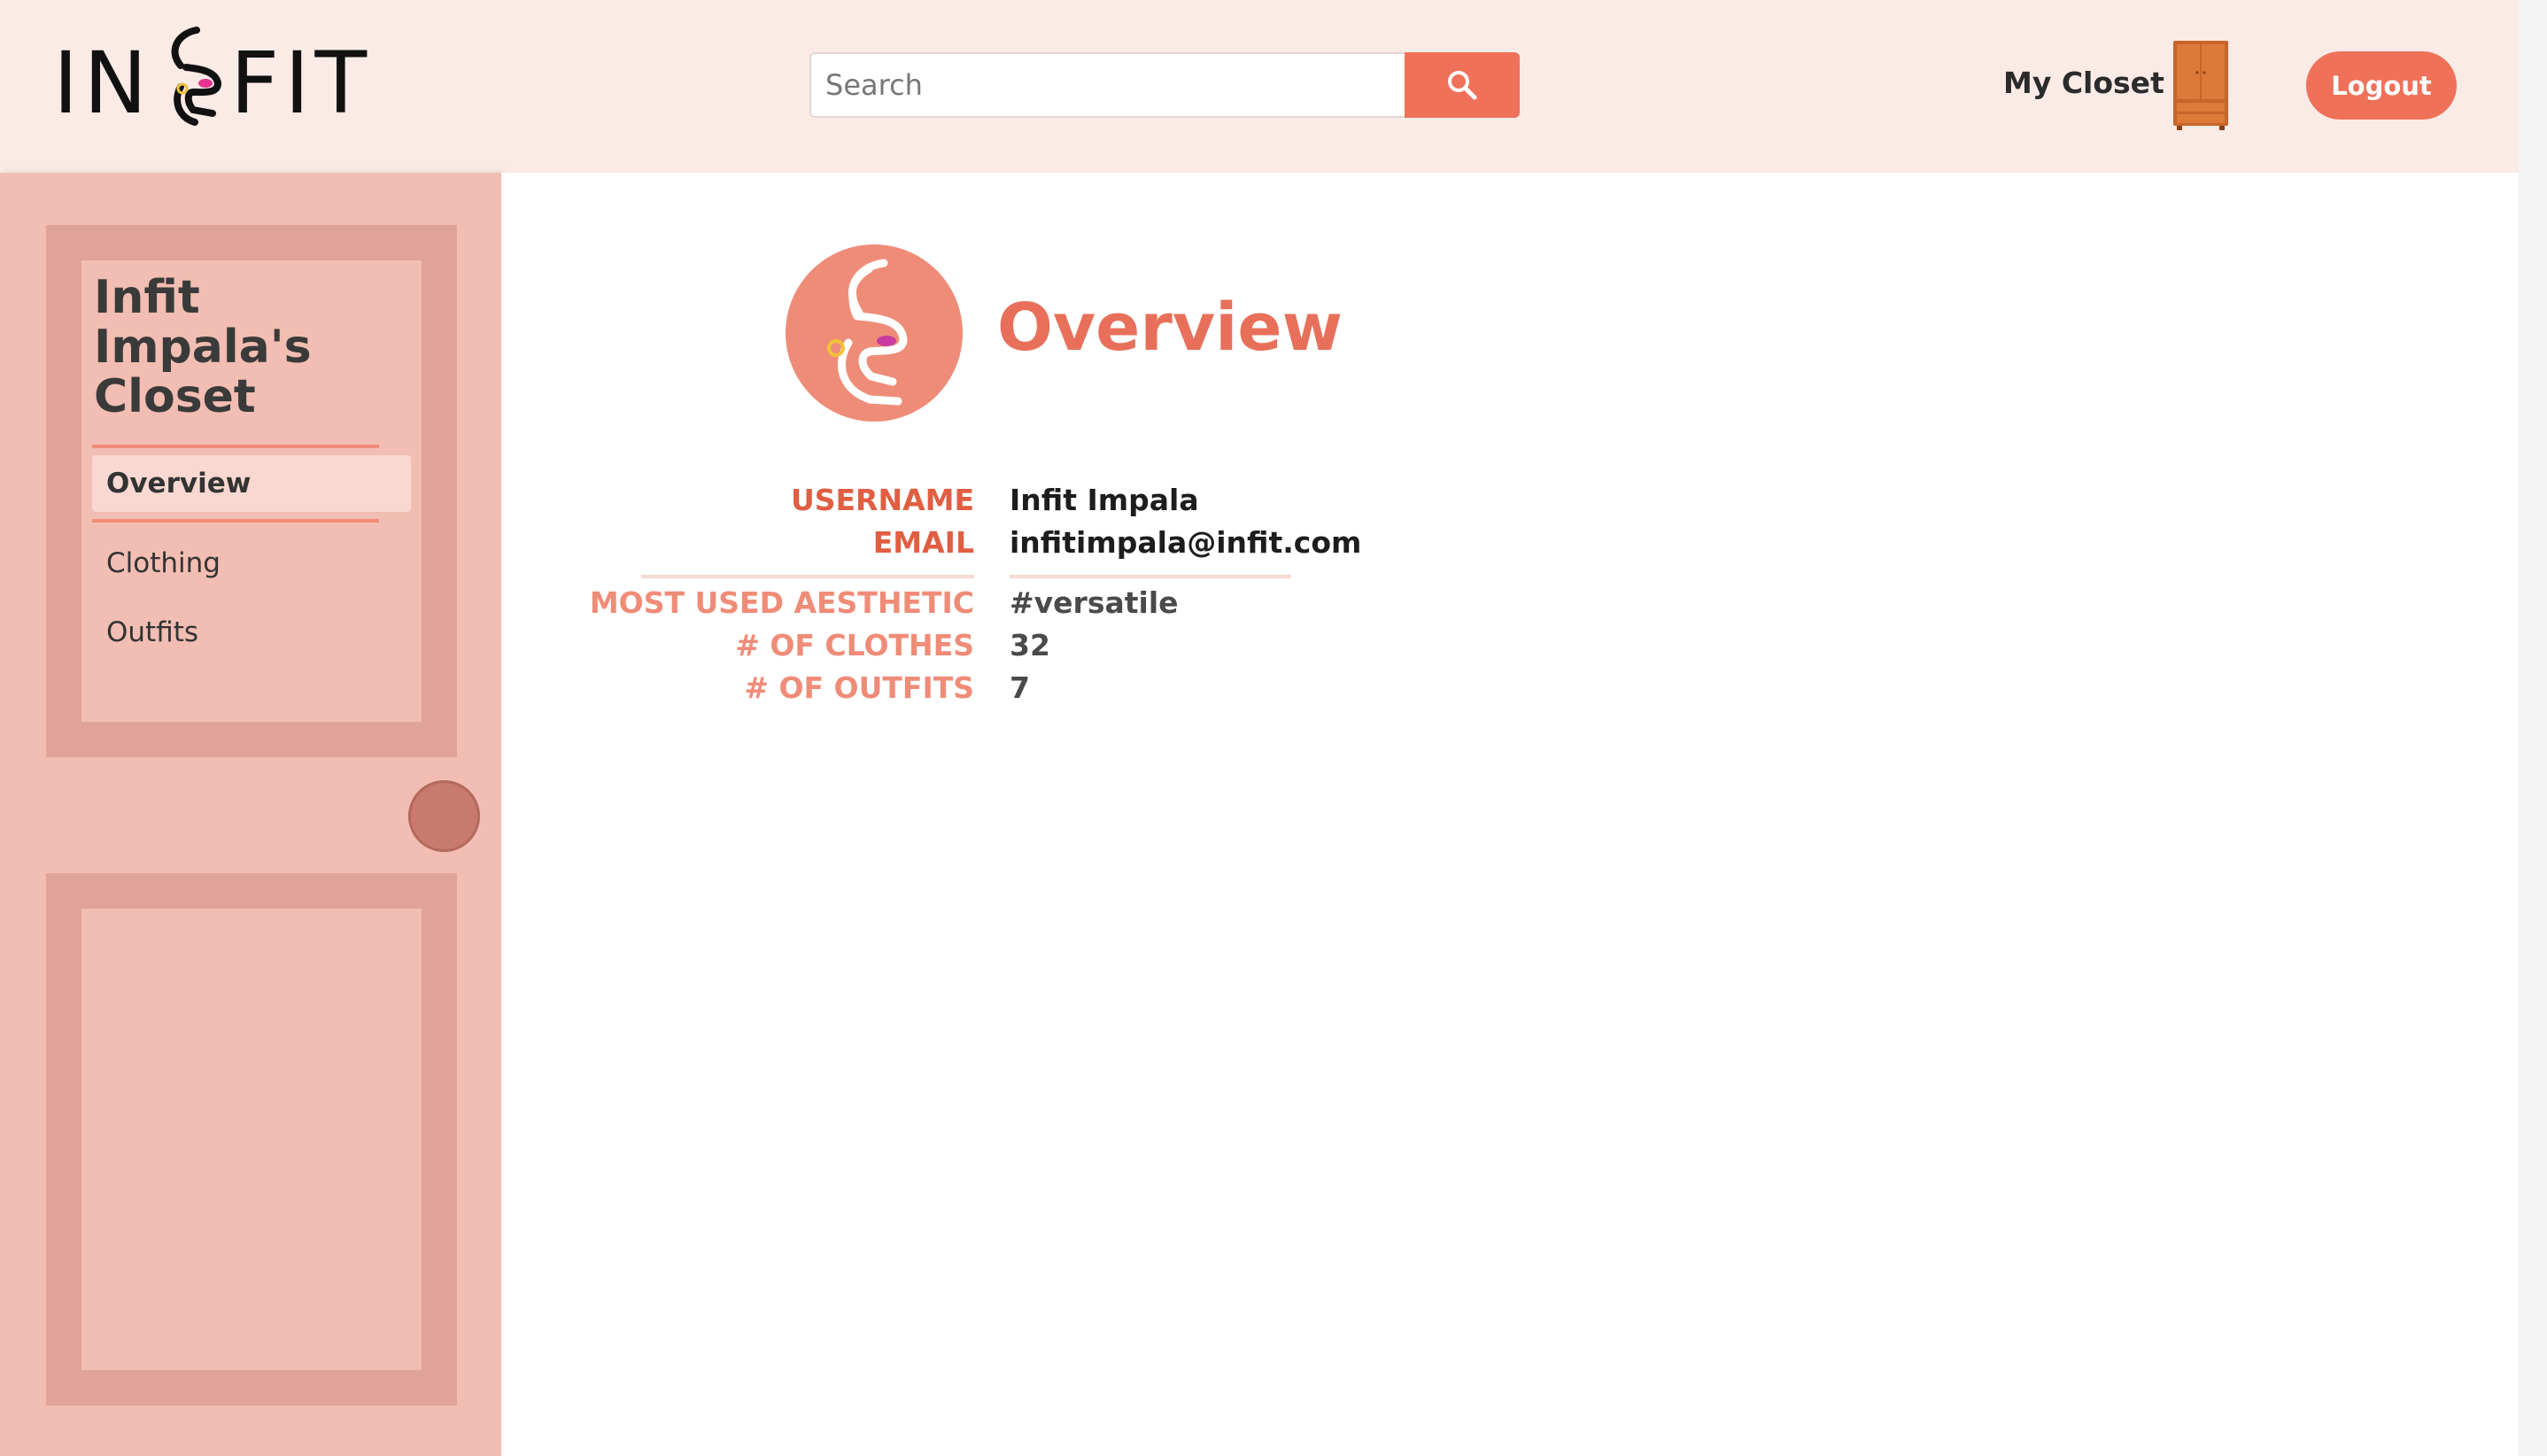 The height and width of the screenshot is (1456, 2547). I want to click on window-scrollbar, so click(2533, 728).